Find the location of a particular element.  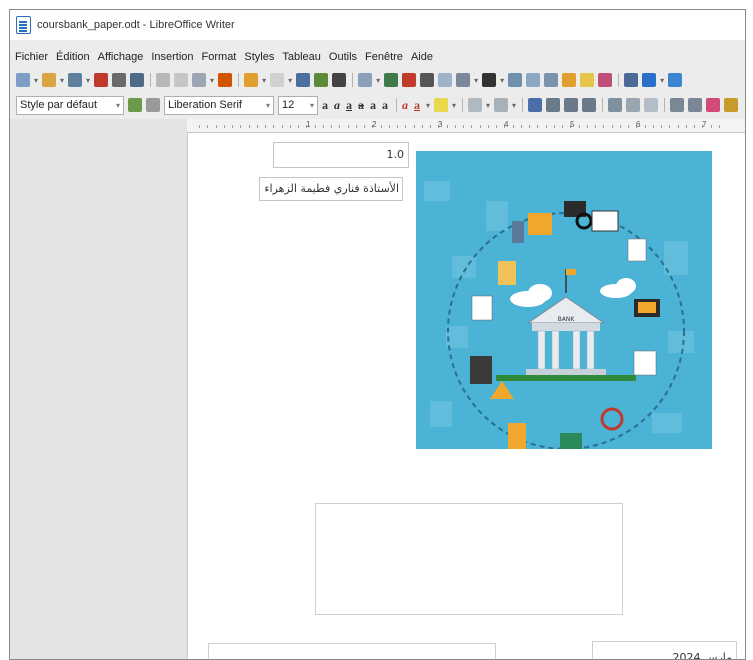

track-changes-icon is located at coordinates (605, 80).